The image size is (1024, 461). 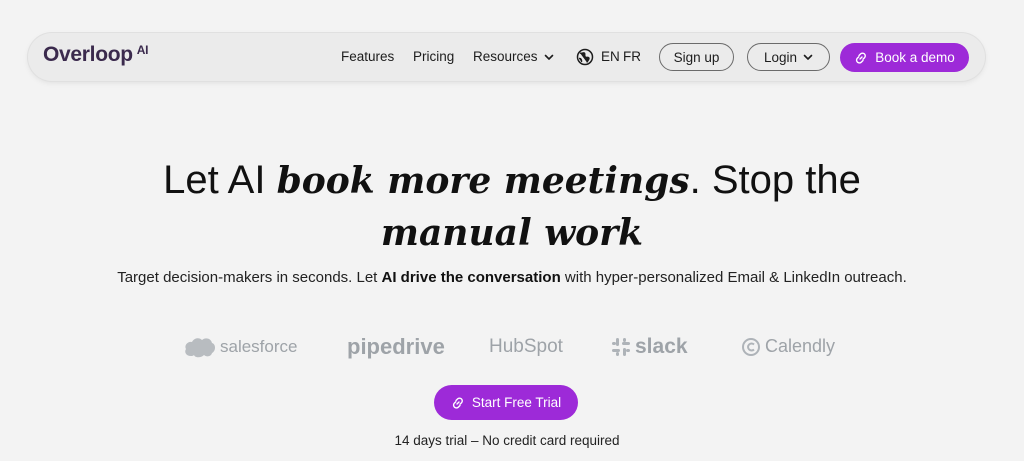 I want to click on slack-logo: slack, so click(x=649, y=347).